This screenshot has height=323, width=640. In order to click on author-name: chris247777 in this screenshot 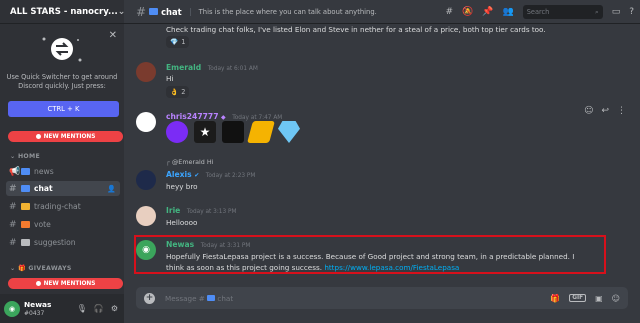, I will do `click(192, 116)`.